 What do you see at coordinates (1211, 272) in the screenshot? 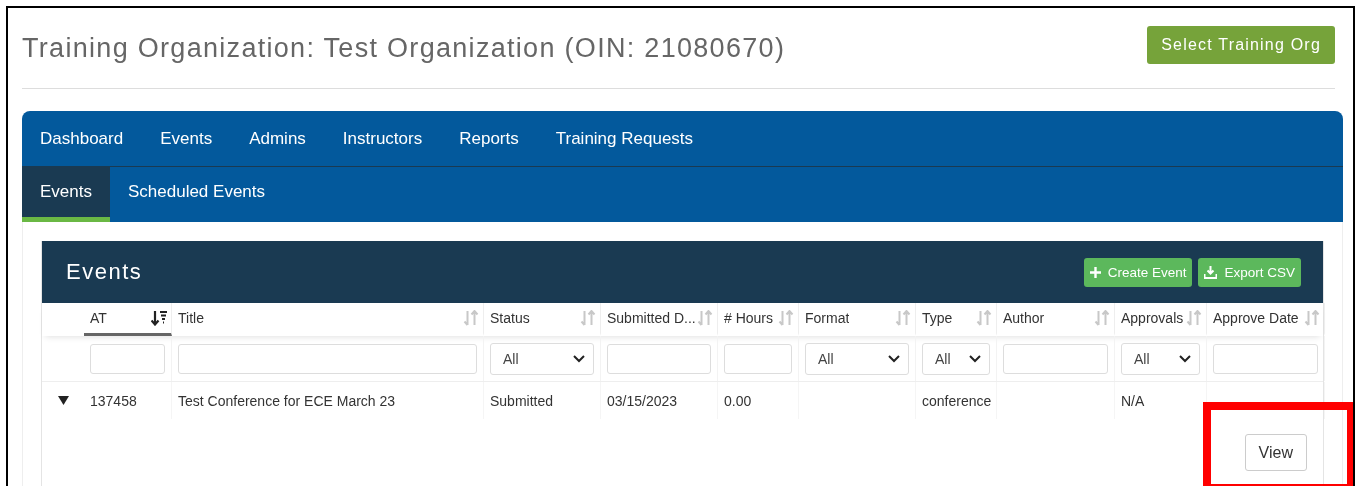
I see `download-icon` at bounding box center [1211, 272].